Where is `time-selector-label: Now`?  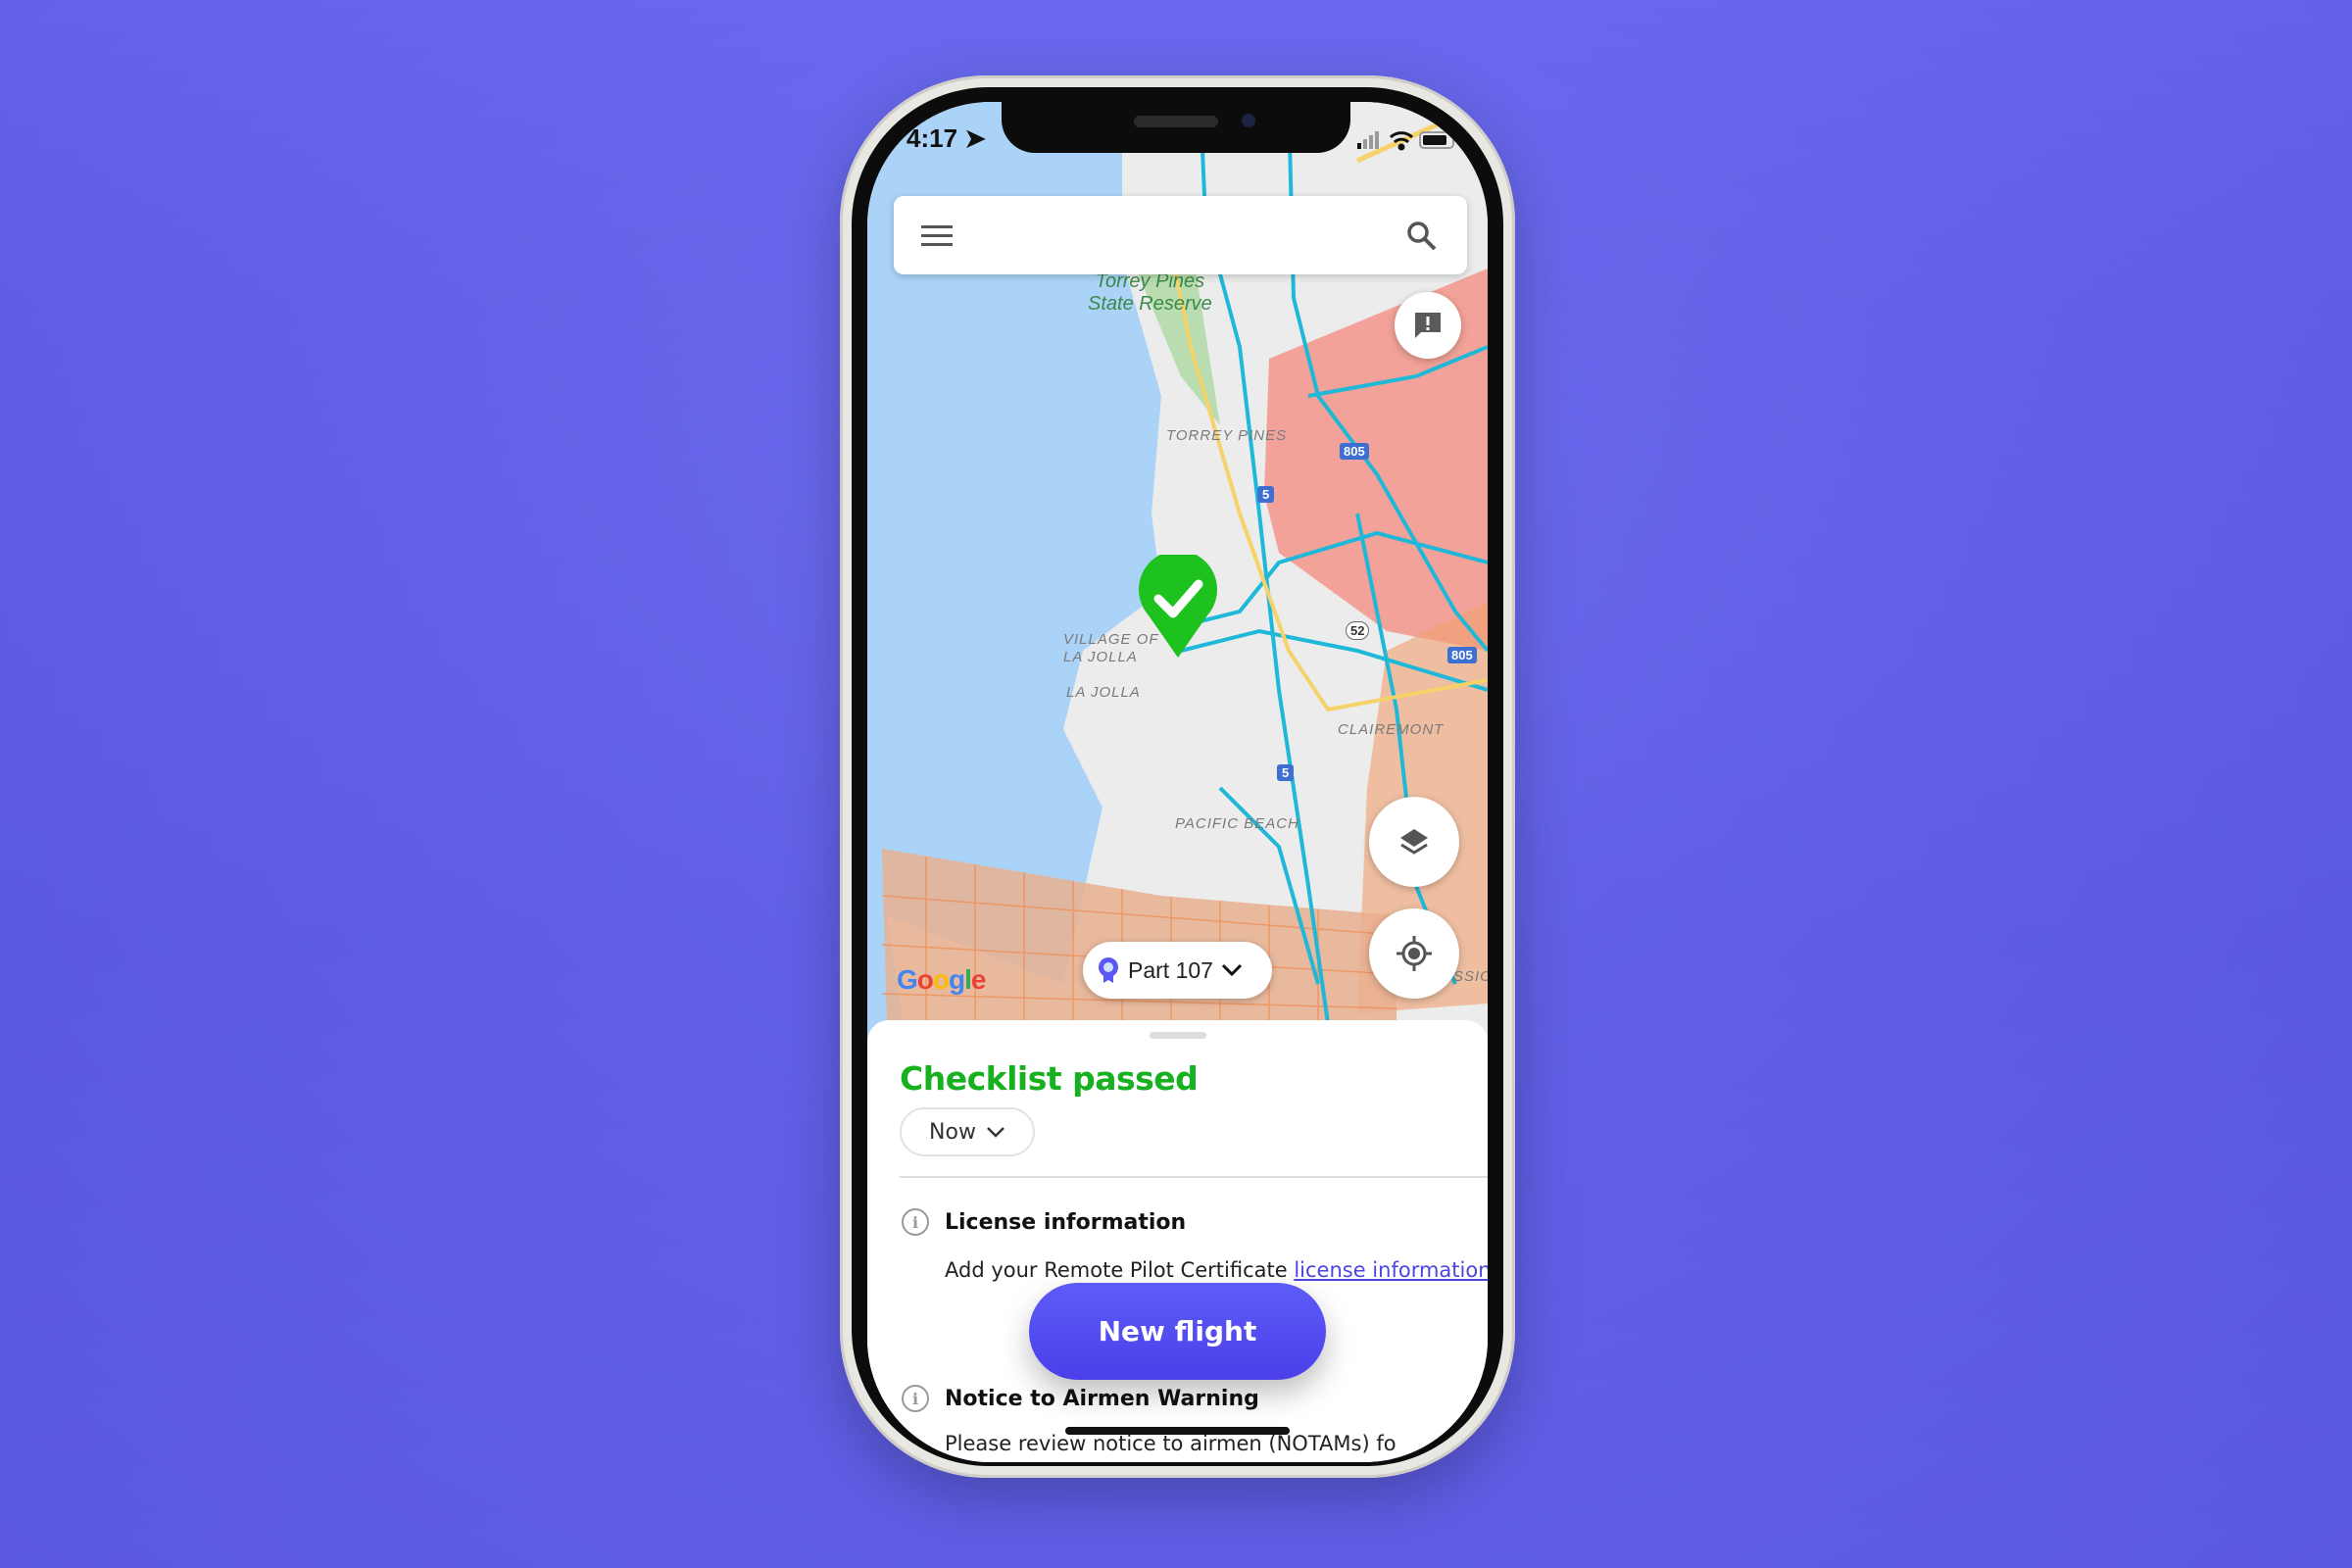
time-selector-label: Now is located at coordinates (952, 1132).